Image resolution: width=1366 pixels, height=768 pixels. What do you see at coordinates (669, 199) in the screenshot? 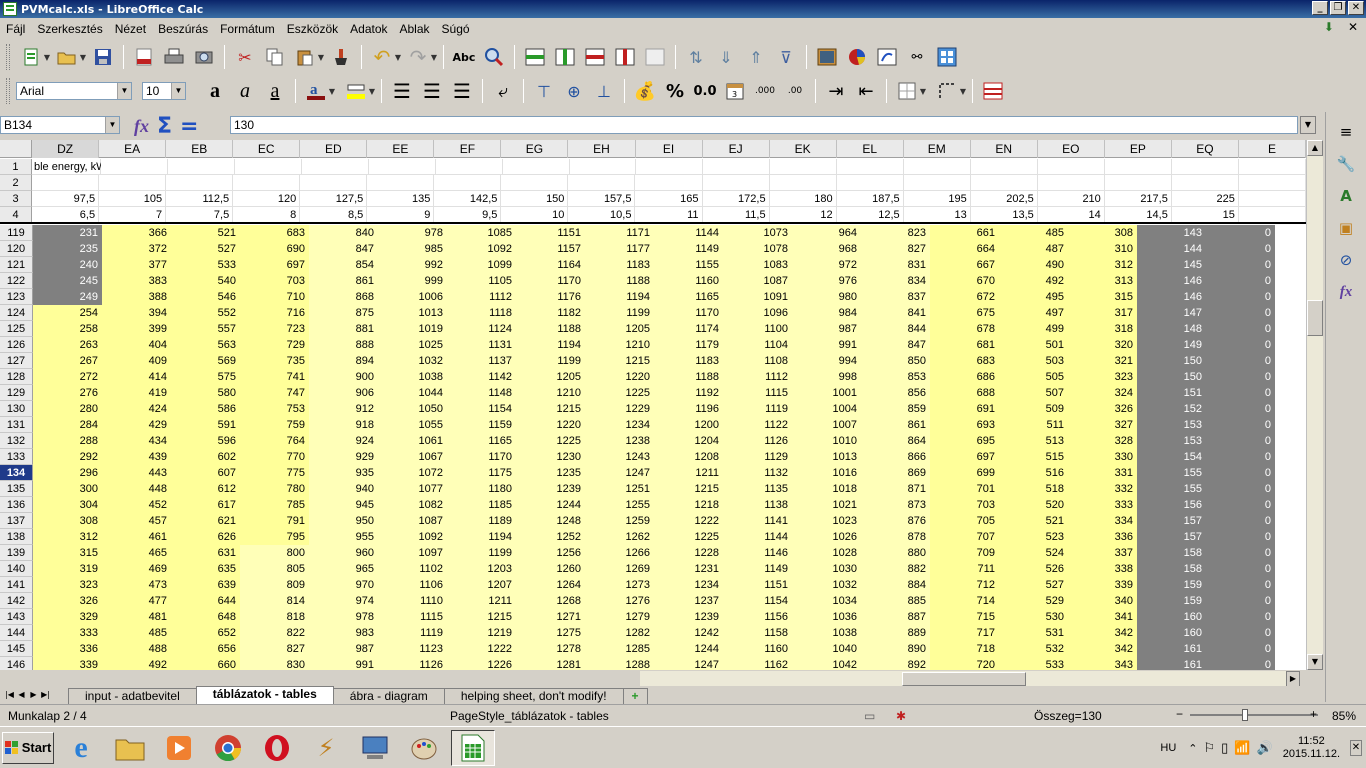
I see `table-cell: 165` at bounding box center [669, 199].